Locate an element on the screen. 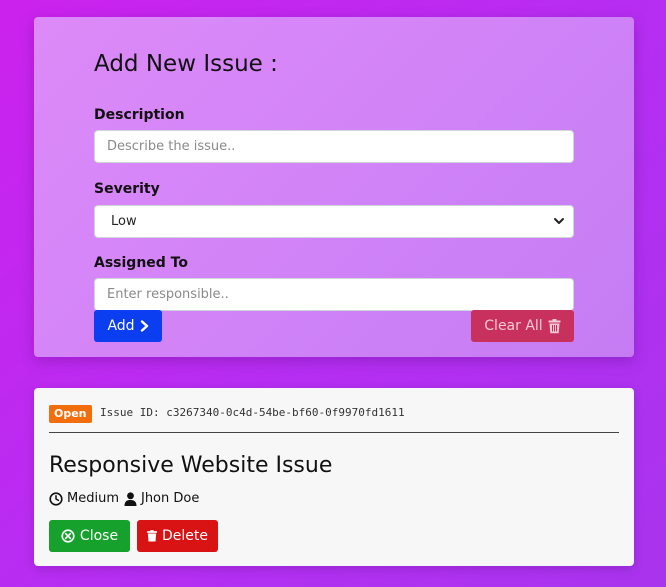 The width and height of the screenshot is (666, 587). clear-all-button-label: Clear All is located at coordinates (513, 326).